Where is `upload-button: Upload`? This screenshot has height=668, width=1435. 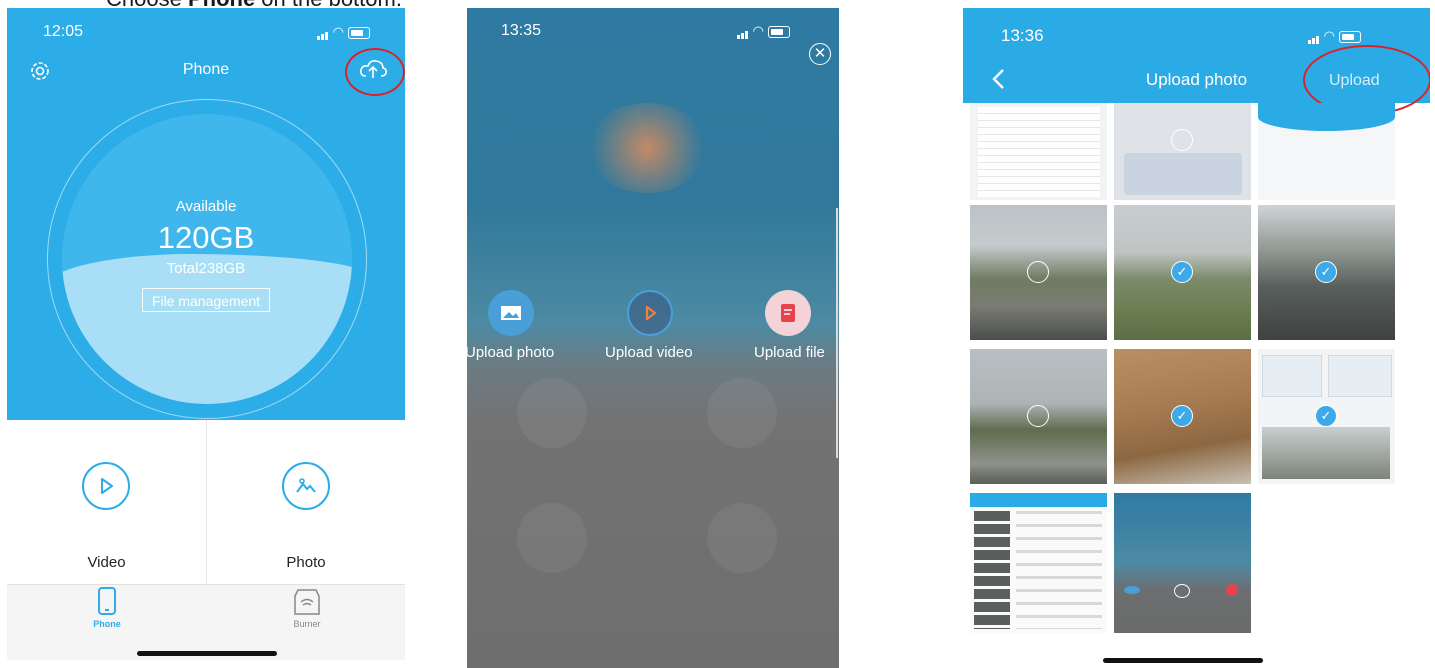
upload-button: Upload is located at coordinates (1354, 81).